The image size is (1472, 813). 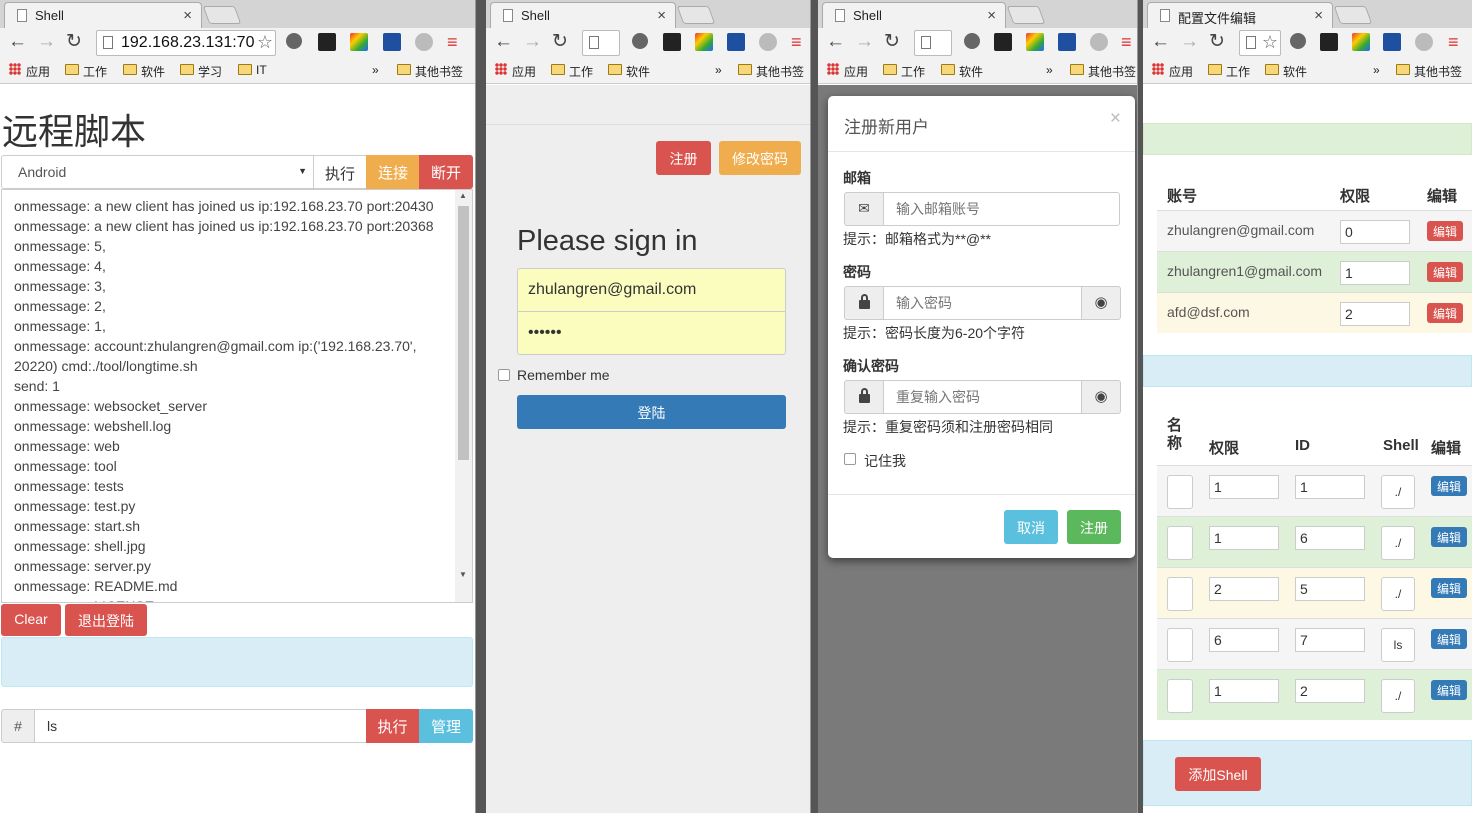 I want to click on connect-button: 连接, so click(x=393, y=172).